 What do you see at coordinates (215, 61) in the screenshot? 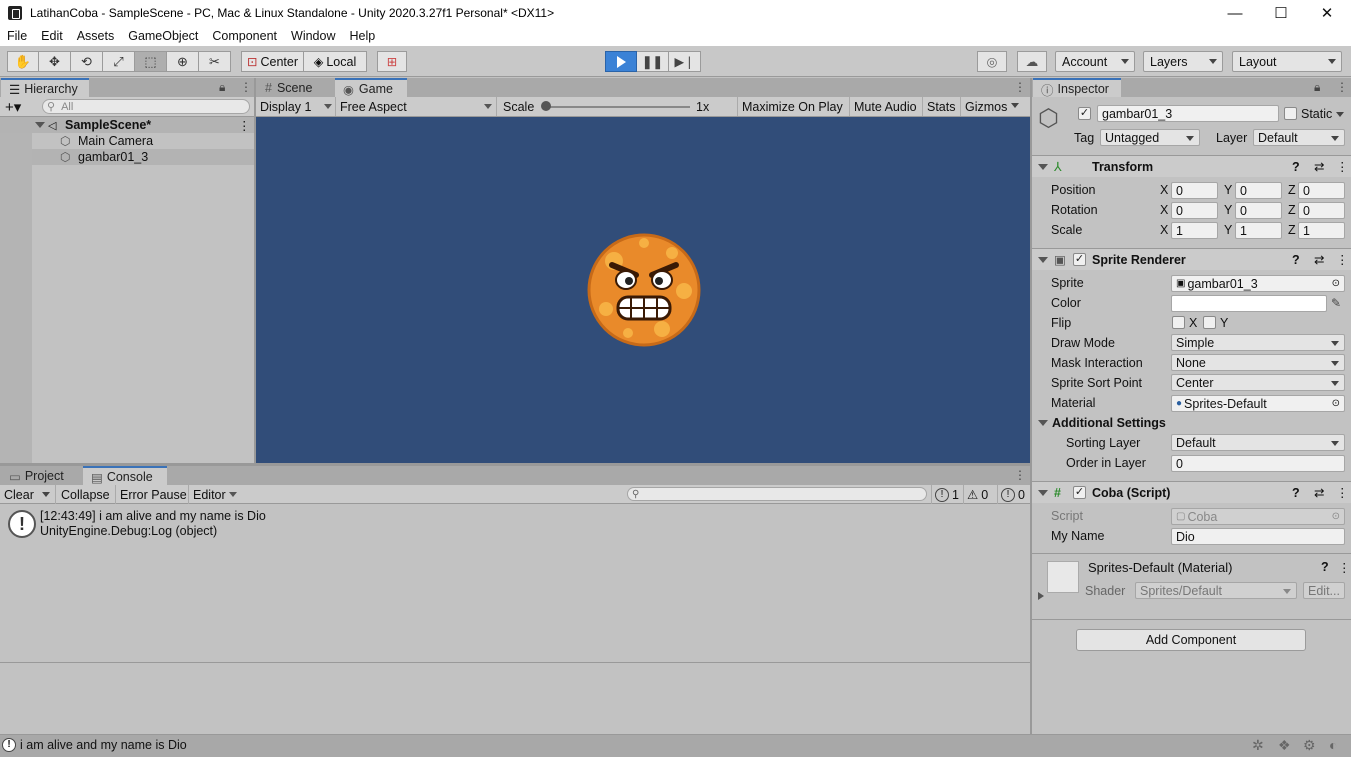
I see `custom-tool-icon: ✂` at bounding box center [215, 61].